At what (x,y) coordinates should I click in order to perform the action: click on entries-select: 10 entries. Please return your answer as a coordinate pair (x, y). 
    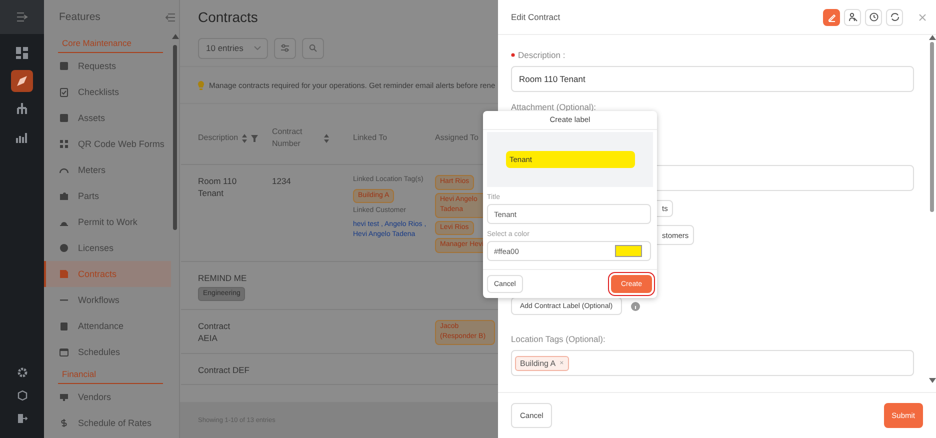
    Looking at the image, I should click on (233, 48).